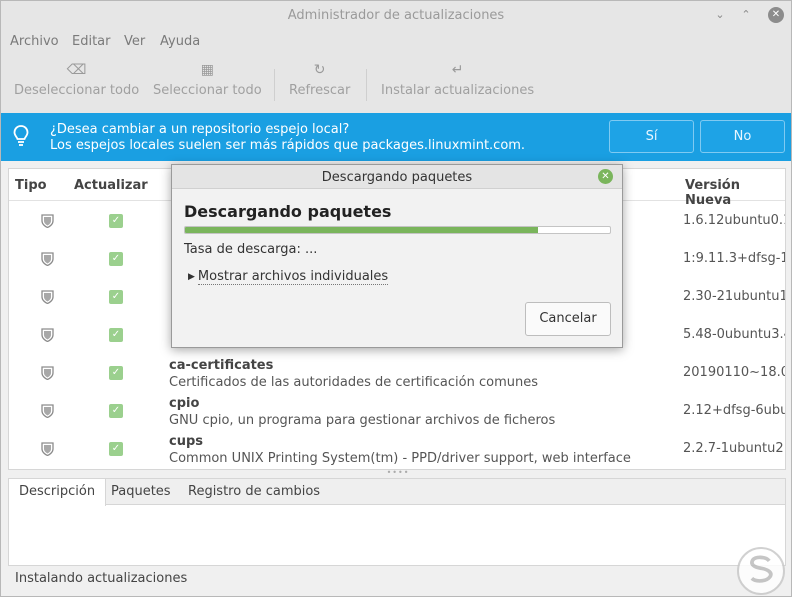 This screenshot has width=792, height=597. What do you see at coordinates (396, 42) in the screenshot?
I see `menu-bar: Archivo Editar Ver Ayuda` at bounding box center [396, 42].